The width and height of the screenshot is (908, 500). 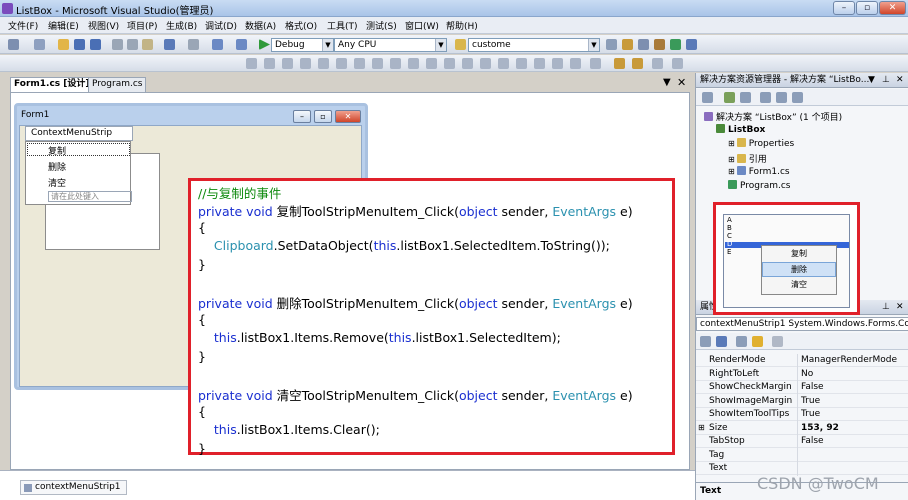 What do you see at coordinates (449, 63) in the screenshot?
I see `horizontal-spacing-icon` at bounding box center [449, 63].